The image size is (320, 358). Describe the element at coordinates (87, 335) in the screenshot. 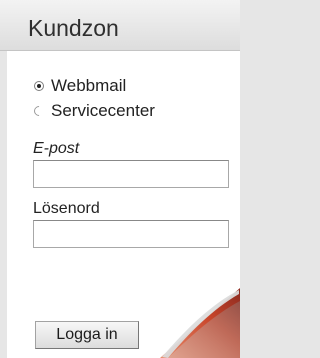

I see `login-button: Logga in` at that location.